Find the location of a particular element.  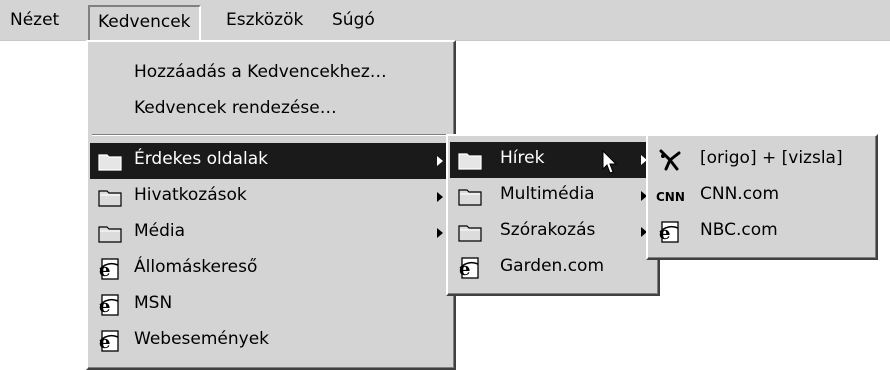

news-item-cnn: CNN CNN.com is located at coordinates (761, 196).